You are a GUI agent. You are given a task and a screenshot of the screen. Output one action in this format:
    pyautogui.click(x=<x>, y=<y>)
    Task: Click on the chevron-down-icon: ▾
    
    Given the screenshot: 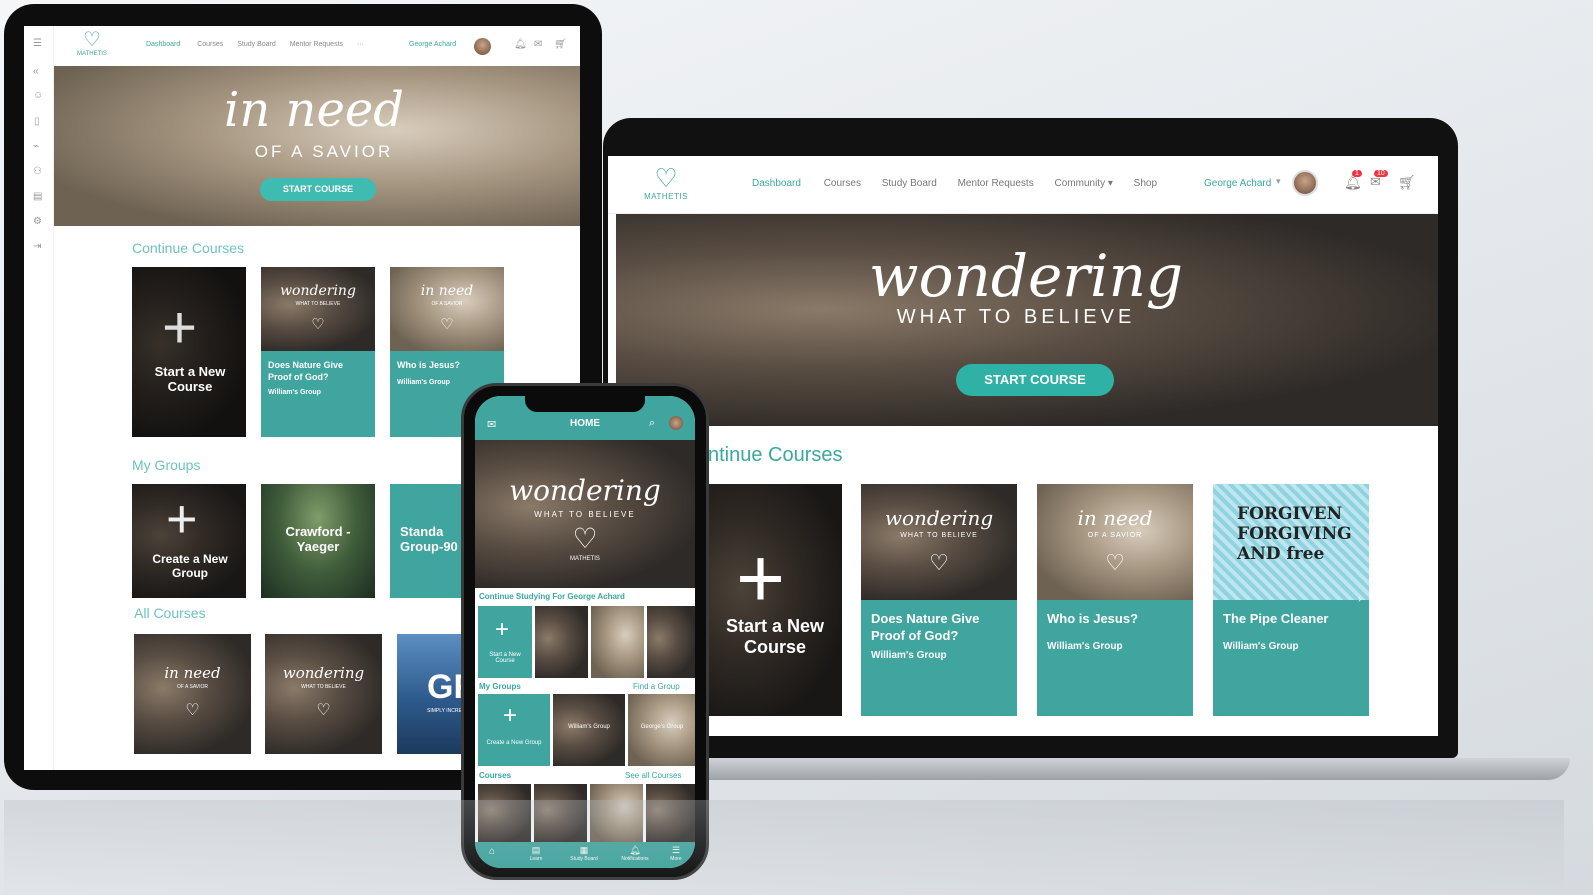 What is the action you would take?
    pyautogui.click(x=1278, y=181)
    